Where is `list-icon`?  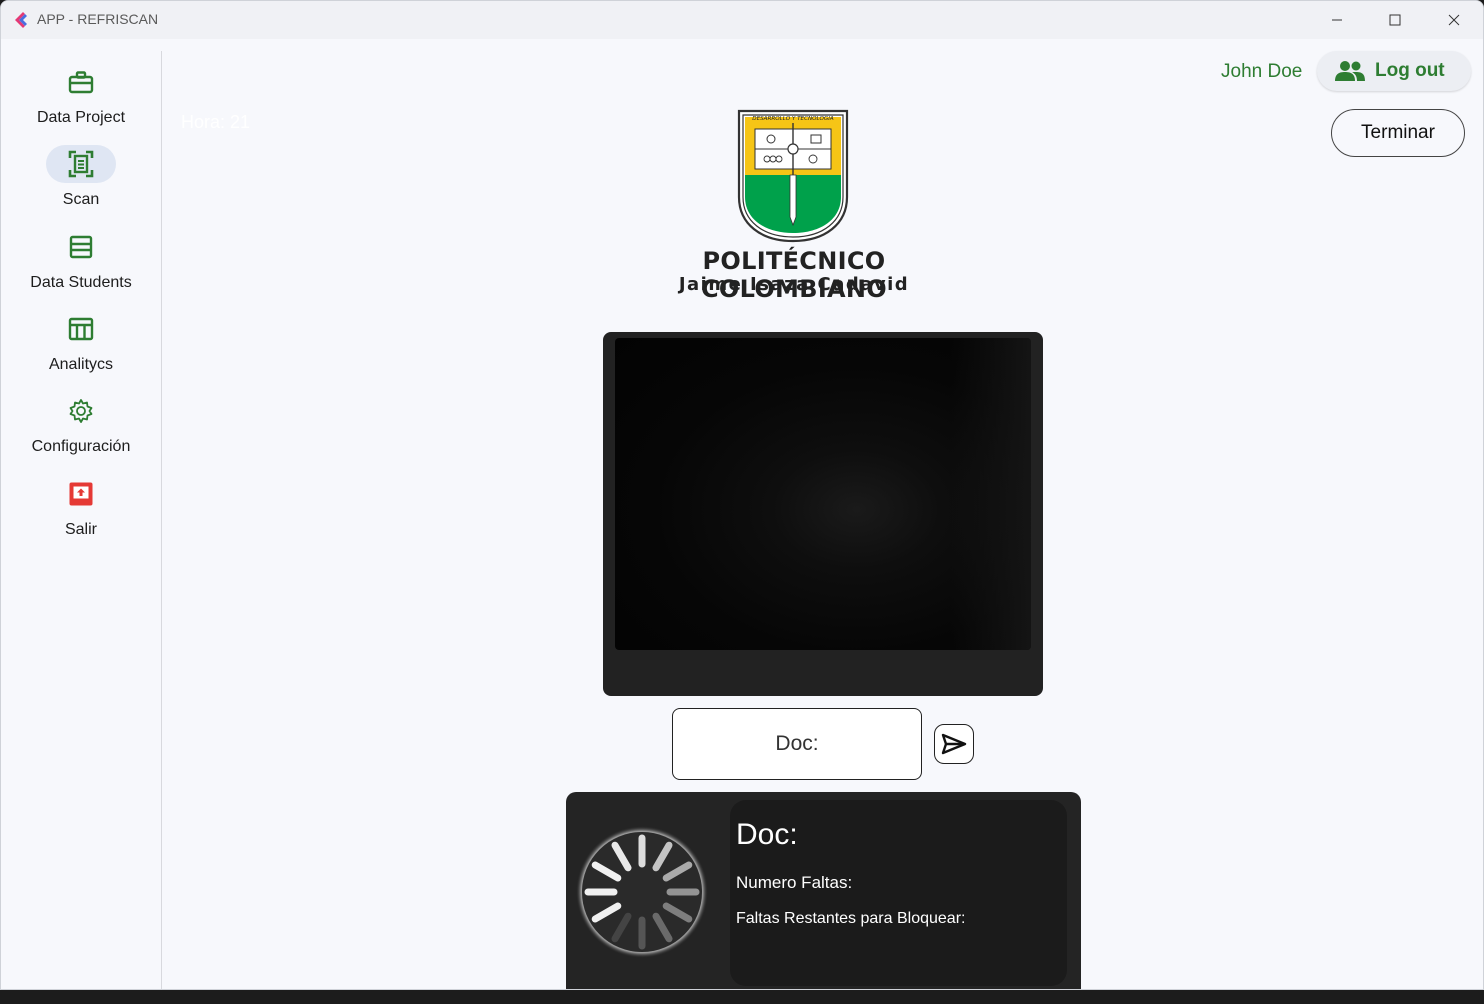 list-icon is located at coordinates (81, 247).